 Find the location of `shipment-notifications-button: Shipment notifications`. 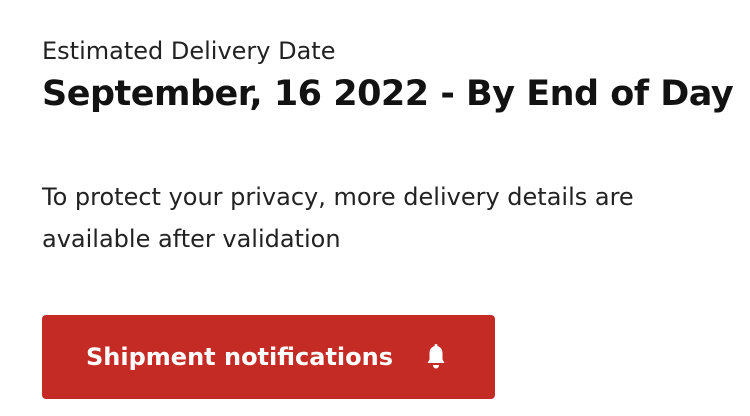

shipment-notifications-button: Shipment notifications is located at coordinates (268, 357).